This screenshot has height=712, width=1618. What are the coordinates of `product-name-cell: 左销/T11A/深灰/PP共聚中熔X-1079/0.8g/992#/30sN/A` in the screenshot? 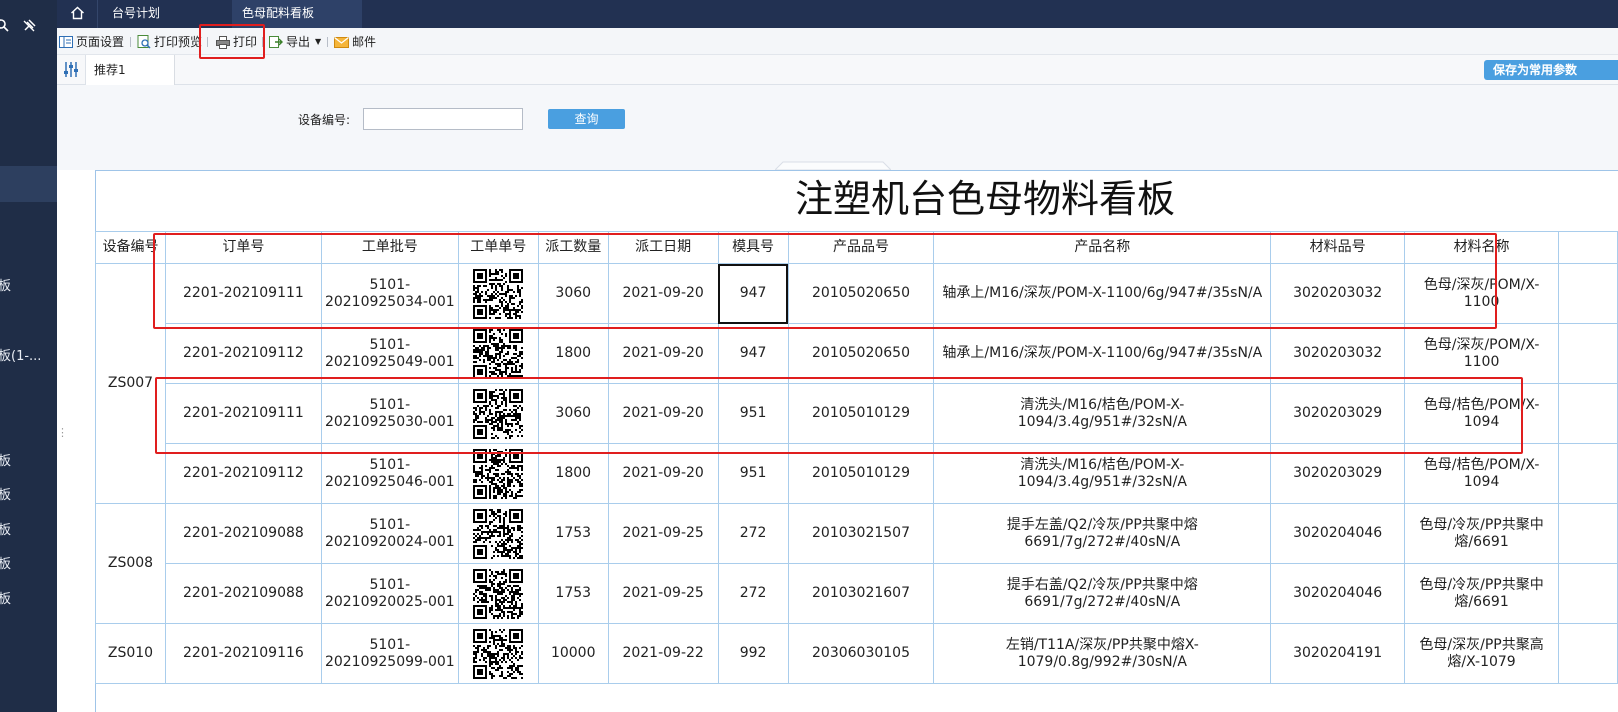 It's located at (1102, 653).